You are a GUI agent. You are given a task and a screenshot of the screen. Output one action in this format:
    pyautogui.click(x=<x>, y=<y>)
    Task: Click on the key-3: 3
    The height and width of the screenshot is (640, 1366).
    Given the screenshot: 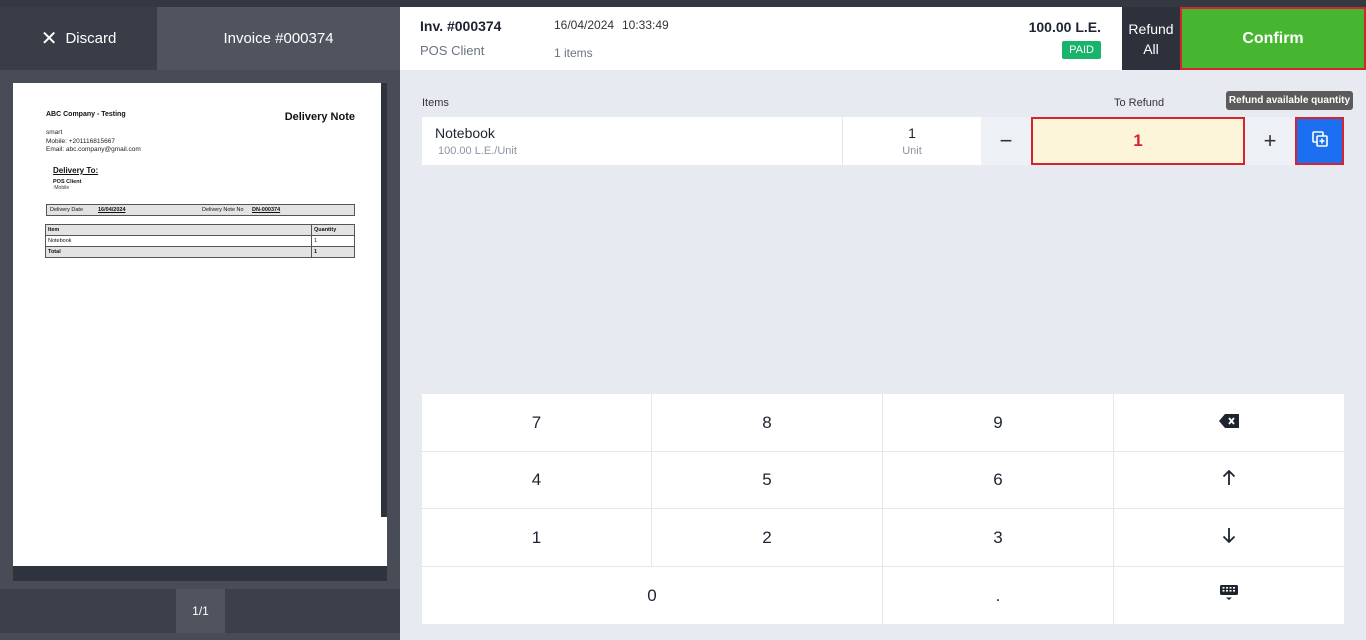 What is the action you would take?
    pyautogui.click(x=998, y=538)
    